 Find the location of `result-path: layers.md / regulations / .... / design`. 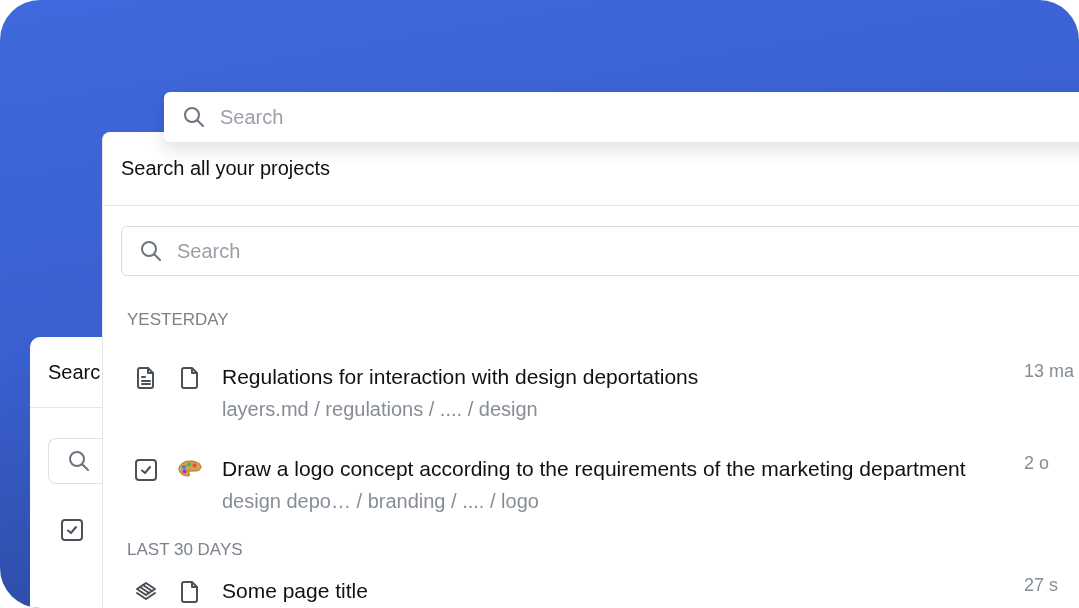

result-path: layers.md / regulations / .... / design is located at coordinates (380, 409).